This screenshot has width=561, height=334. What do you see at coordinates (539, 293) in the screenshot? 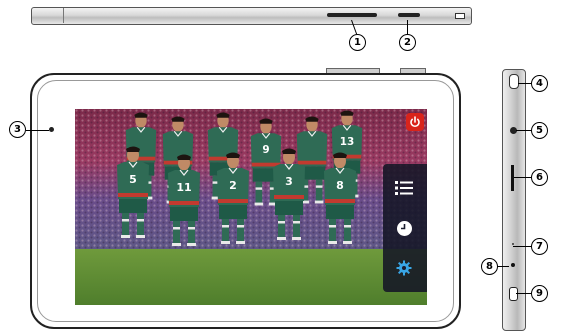
I see `callout-9: 9` at bounding box center [539, 293].